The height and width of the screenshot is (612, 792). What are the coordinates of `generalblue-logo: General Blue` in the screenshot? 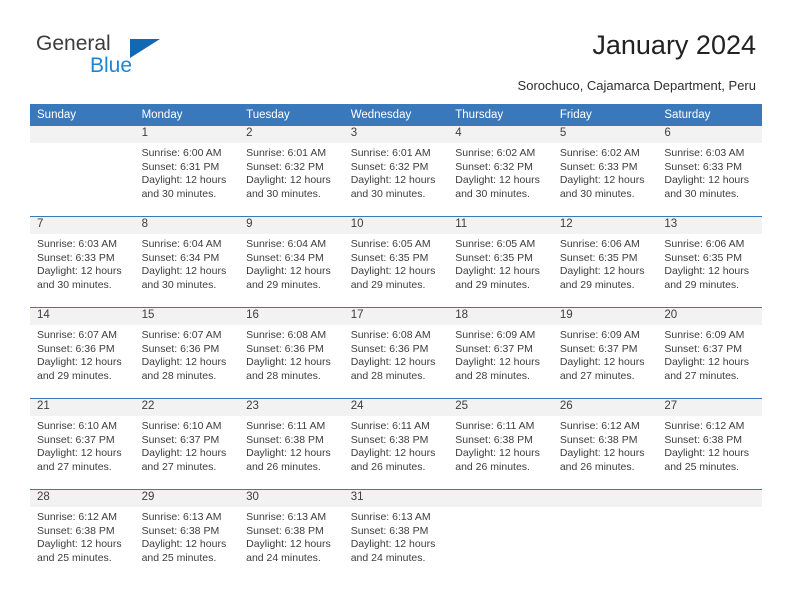 It's located at (136, 58).